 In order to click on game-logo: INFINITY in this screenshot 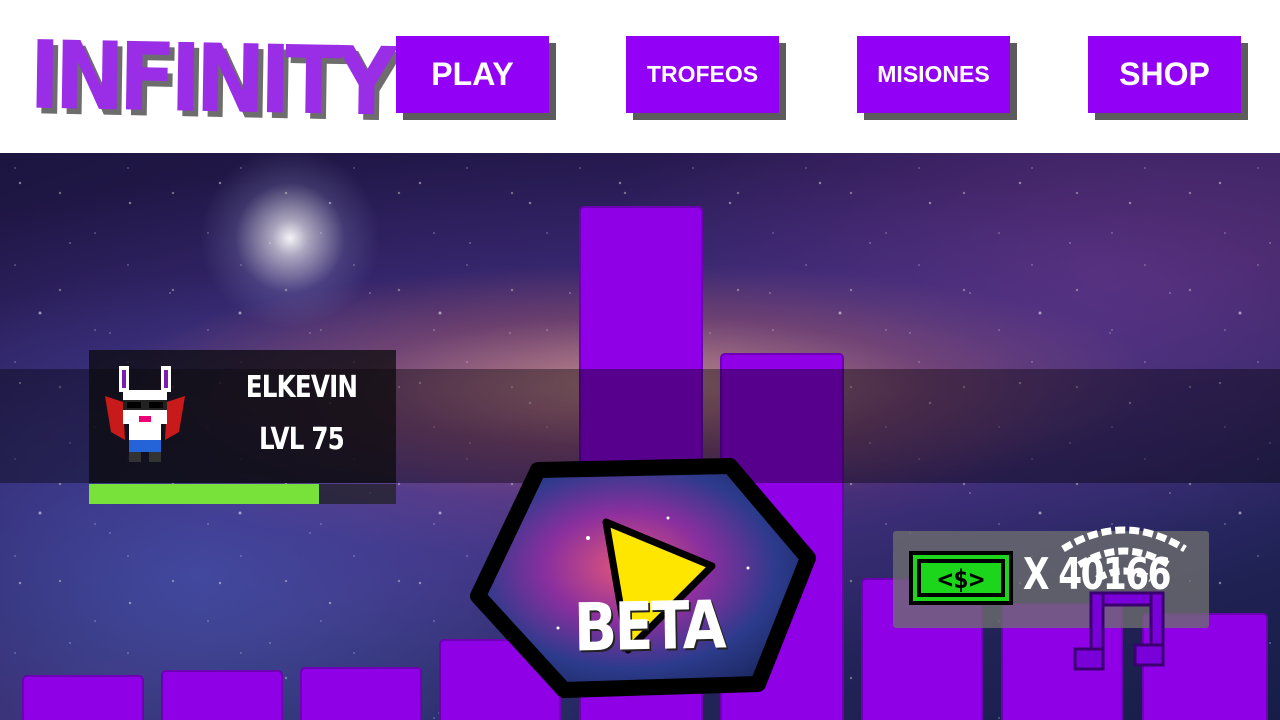, I will do `click(210, 78)`.